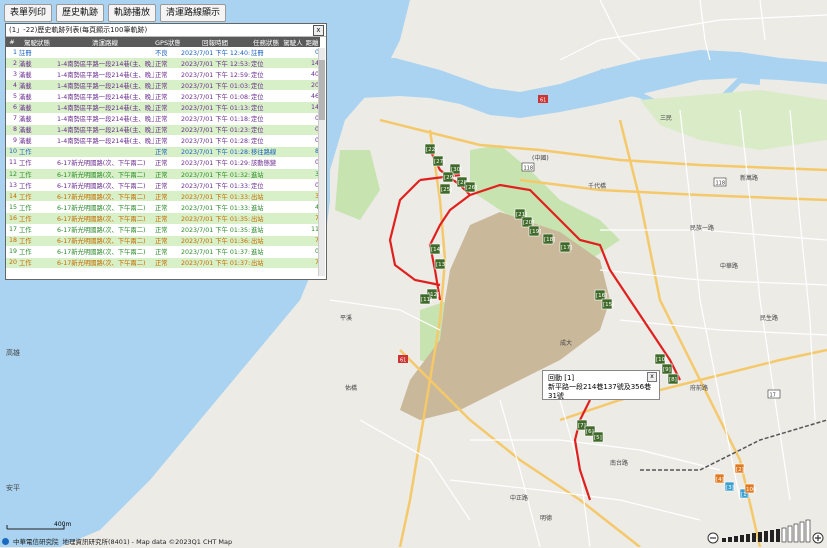 The image size is (827, 548). I want to click on table-cell-n: 1, so click(12, 53).